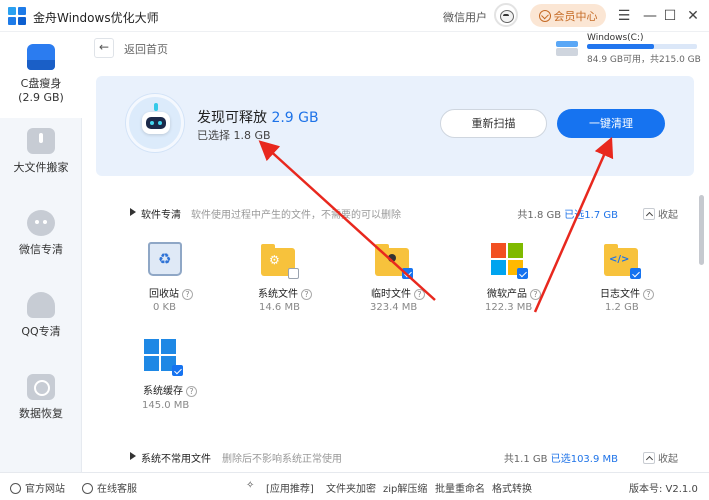  What do you see at coordinates (290, 489) in the screenshot?
I see `app-recommend-label: [应用推荐]` at bounding box center [290, 489].